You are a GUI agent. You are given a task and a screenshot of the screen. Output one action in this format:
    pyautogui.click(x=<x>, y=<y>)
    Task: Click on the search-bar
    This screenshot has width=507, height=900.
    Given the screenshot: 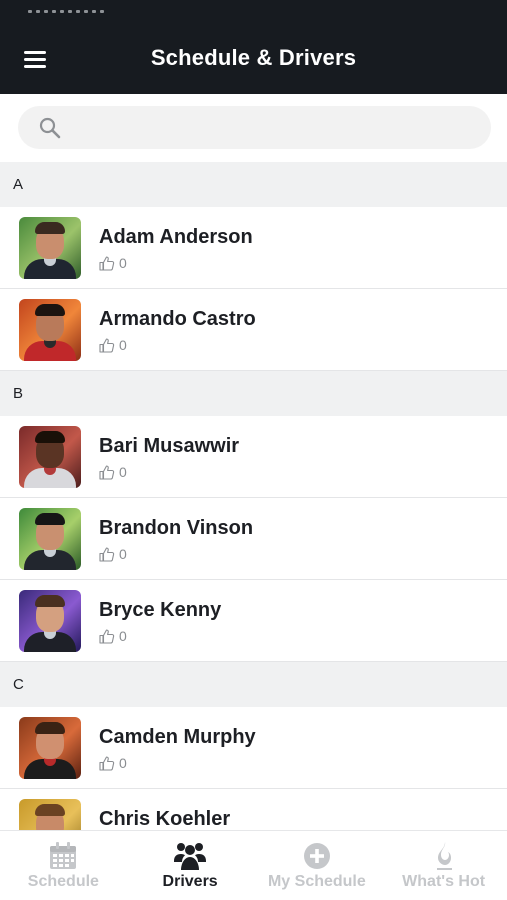 What is the action you would take?
    pyautogui.click(x=253, y=128)
    